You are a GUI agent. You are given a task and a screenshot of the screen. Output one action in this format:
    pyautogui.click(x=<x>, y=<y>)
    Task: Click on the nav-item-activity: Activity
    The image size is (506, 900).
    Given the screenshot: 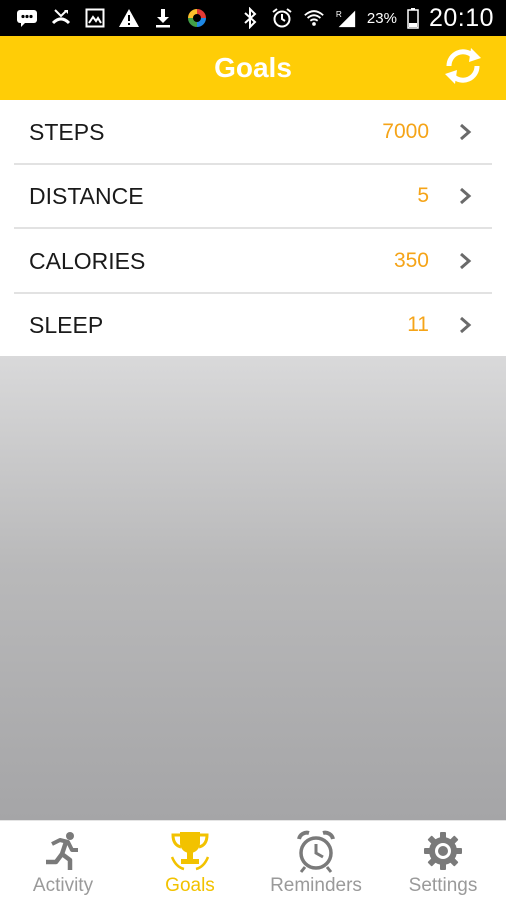 What is the action you would take?
    pyautogui.click(x=63, y=860)
    